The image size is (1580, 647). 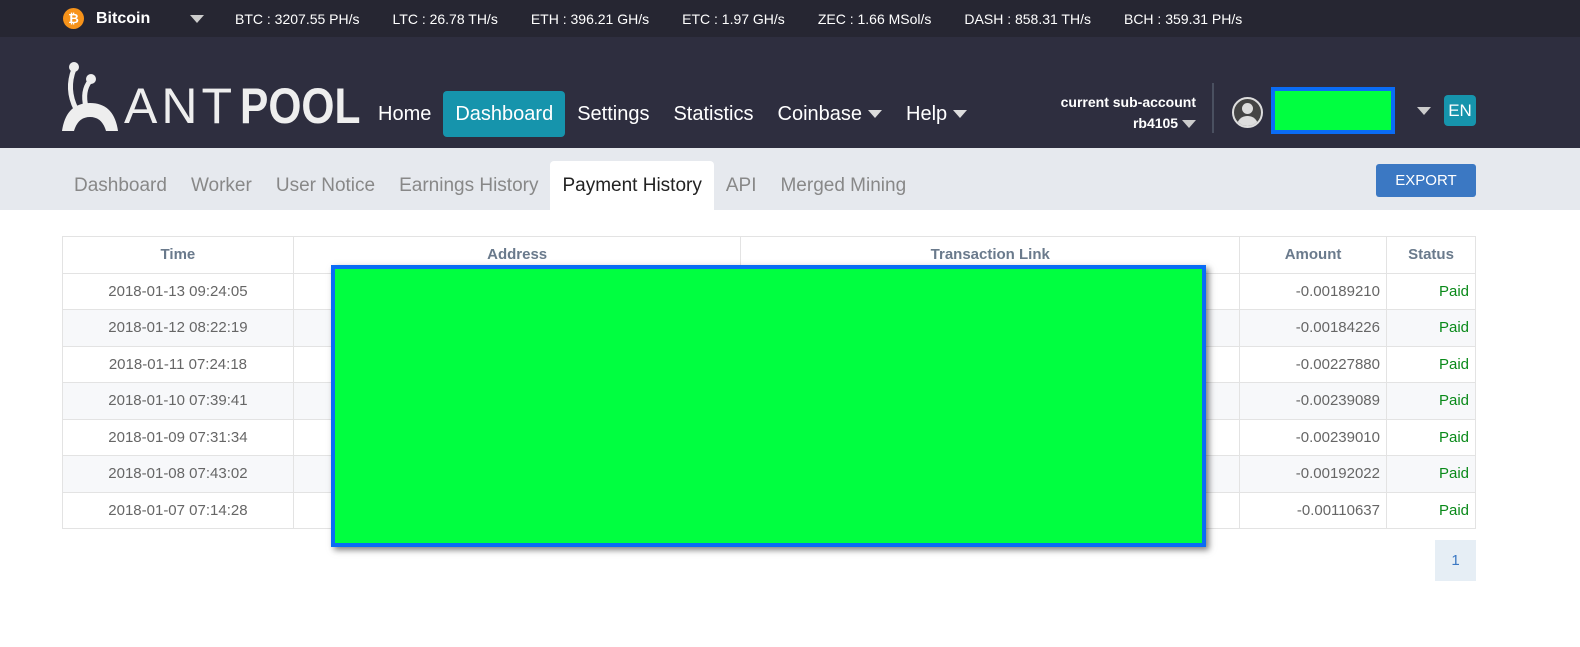 I want to click on nav-statistics: Statistics, so click(x=713, y=114).